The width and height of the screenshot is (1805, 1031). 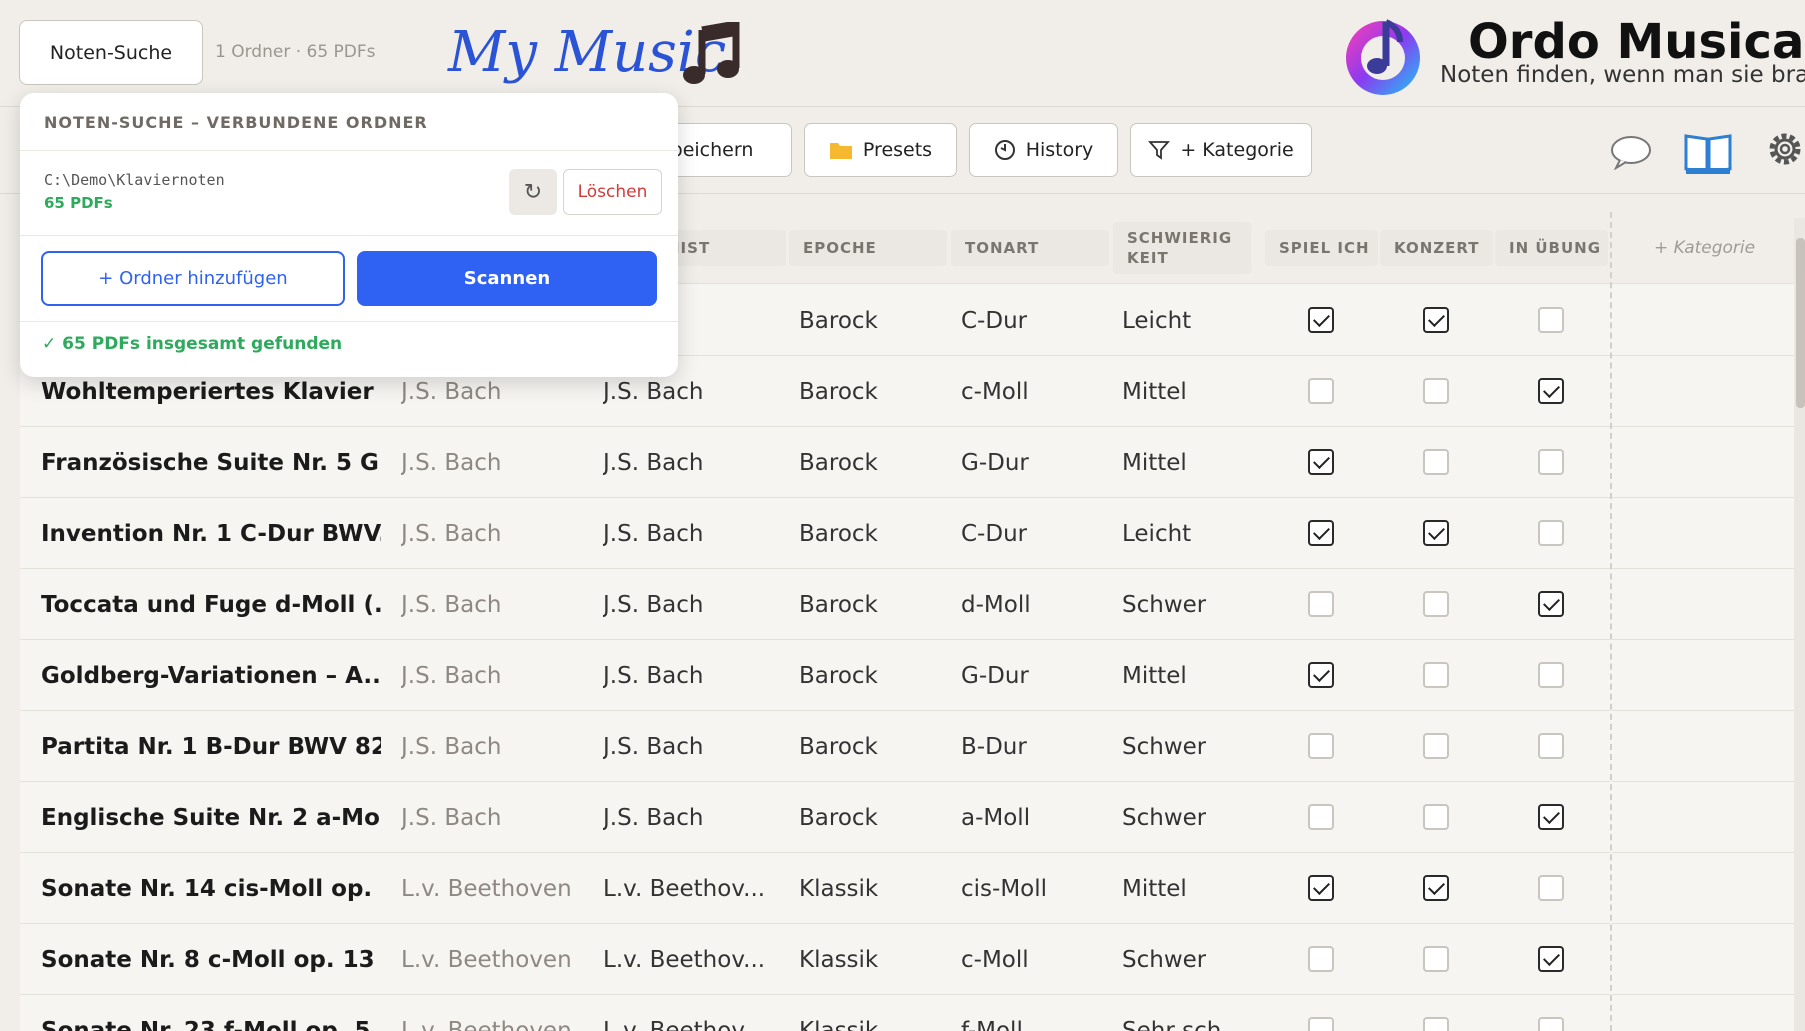 What do you see at coordinates (711, 53) in the screenshot?
I see `music-note-icon` at bounding box center [711, 53].